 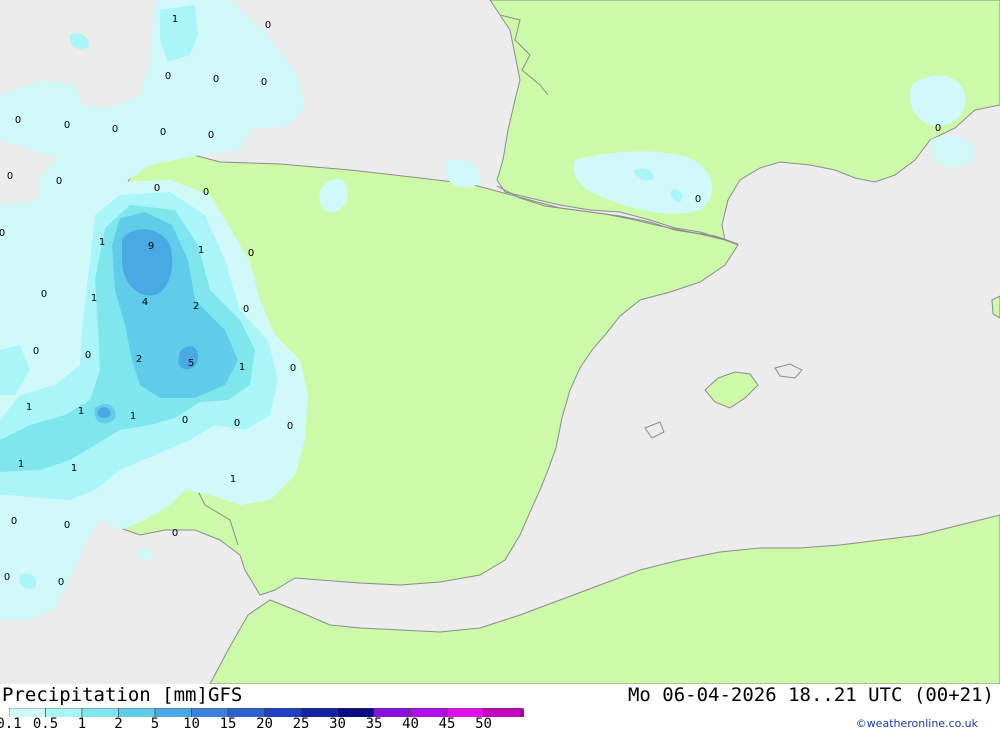 What do you see at coordinates (118, 724) in the screenshot?
I see `legend-label: 2` at bounding box center [118, 724].